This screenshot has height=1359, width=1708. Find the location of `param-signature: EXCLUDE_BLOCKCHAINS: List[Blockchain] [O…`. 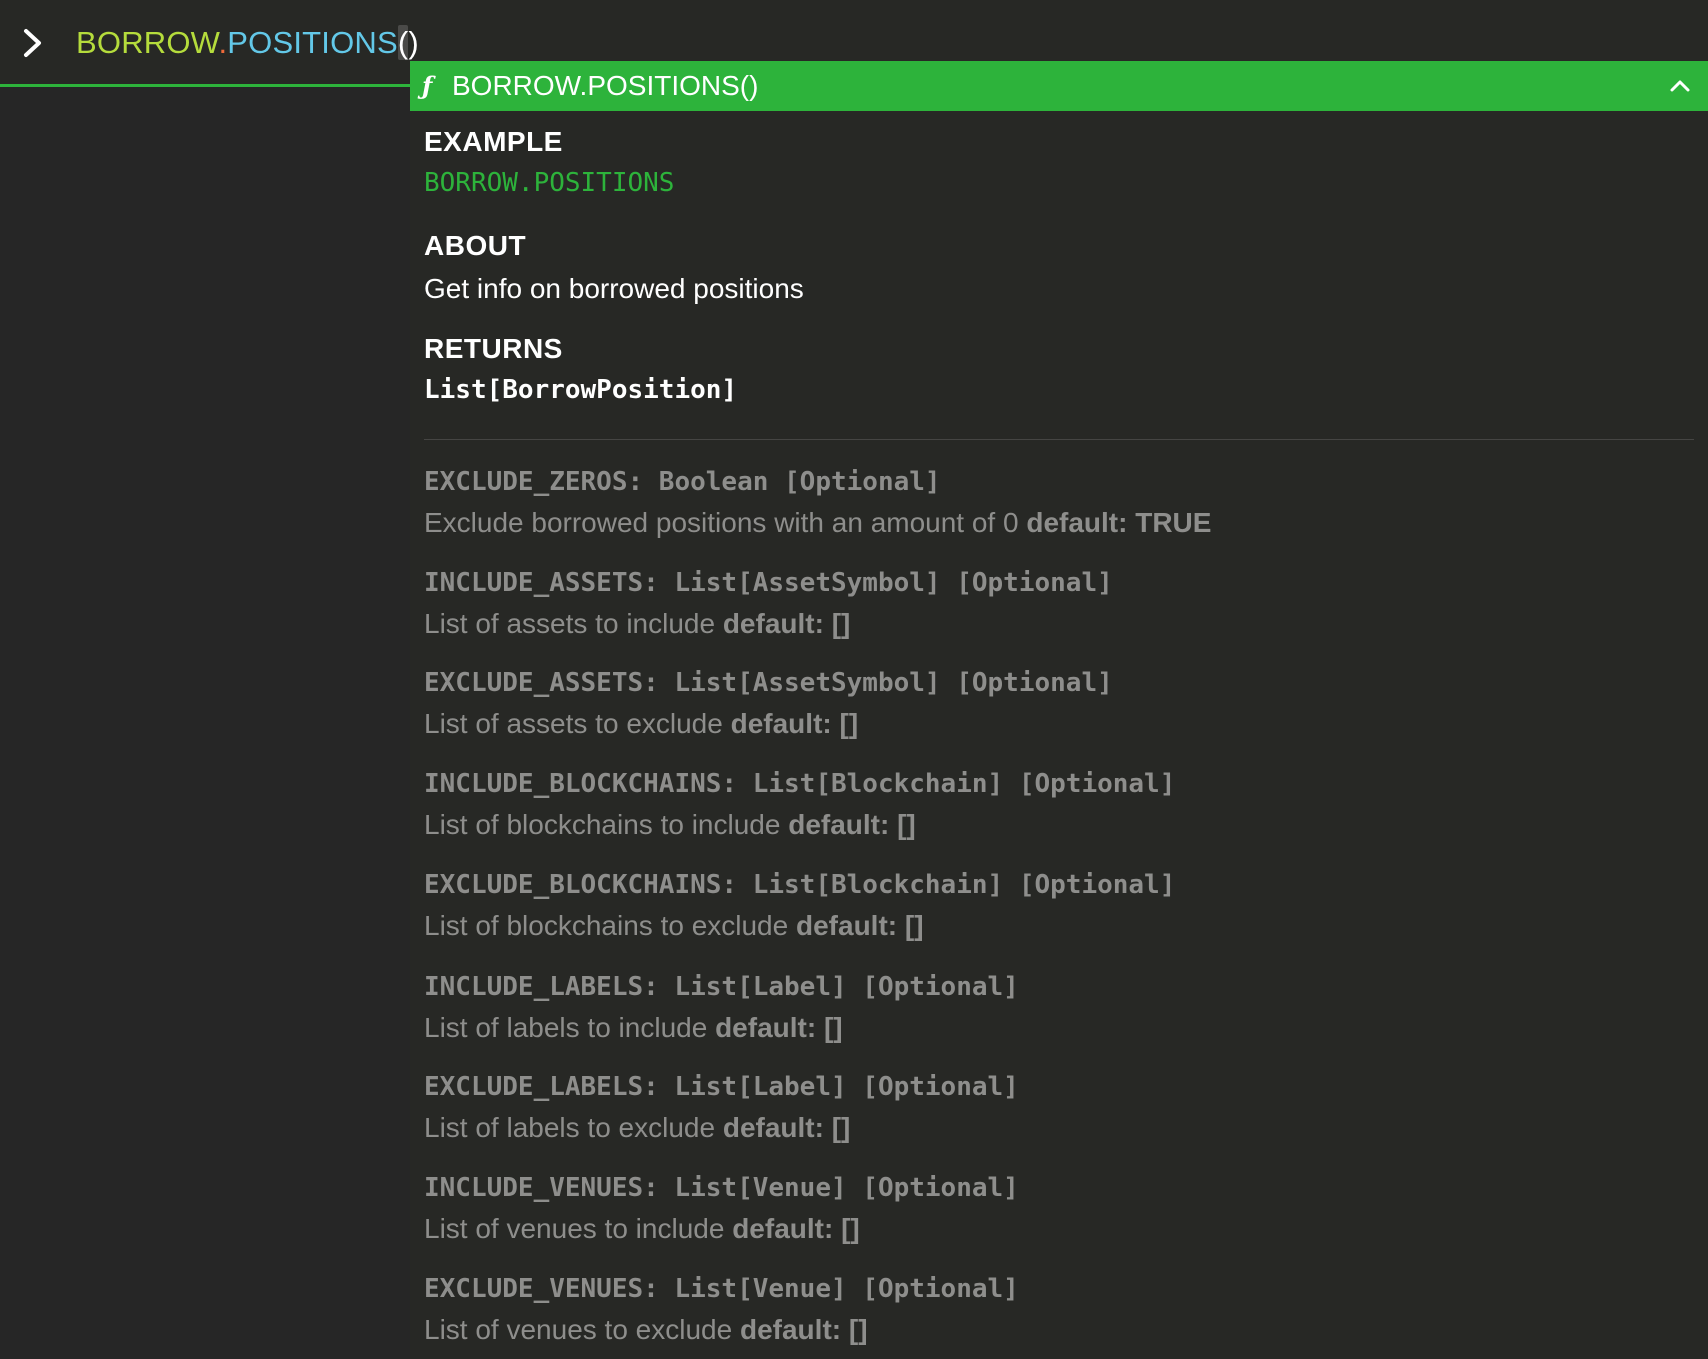

param-signature: EXCLUDE_BLOCKCHAINS: List[Blockchain] [O… is located at coordinates (800, 885).